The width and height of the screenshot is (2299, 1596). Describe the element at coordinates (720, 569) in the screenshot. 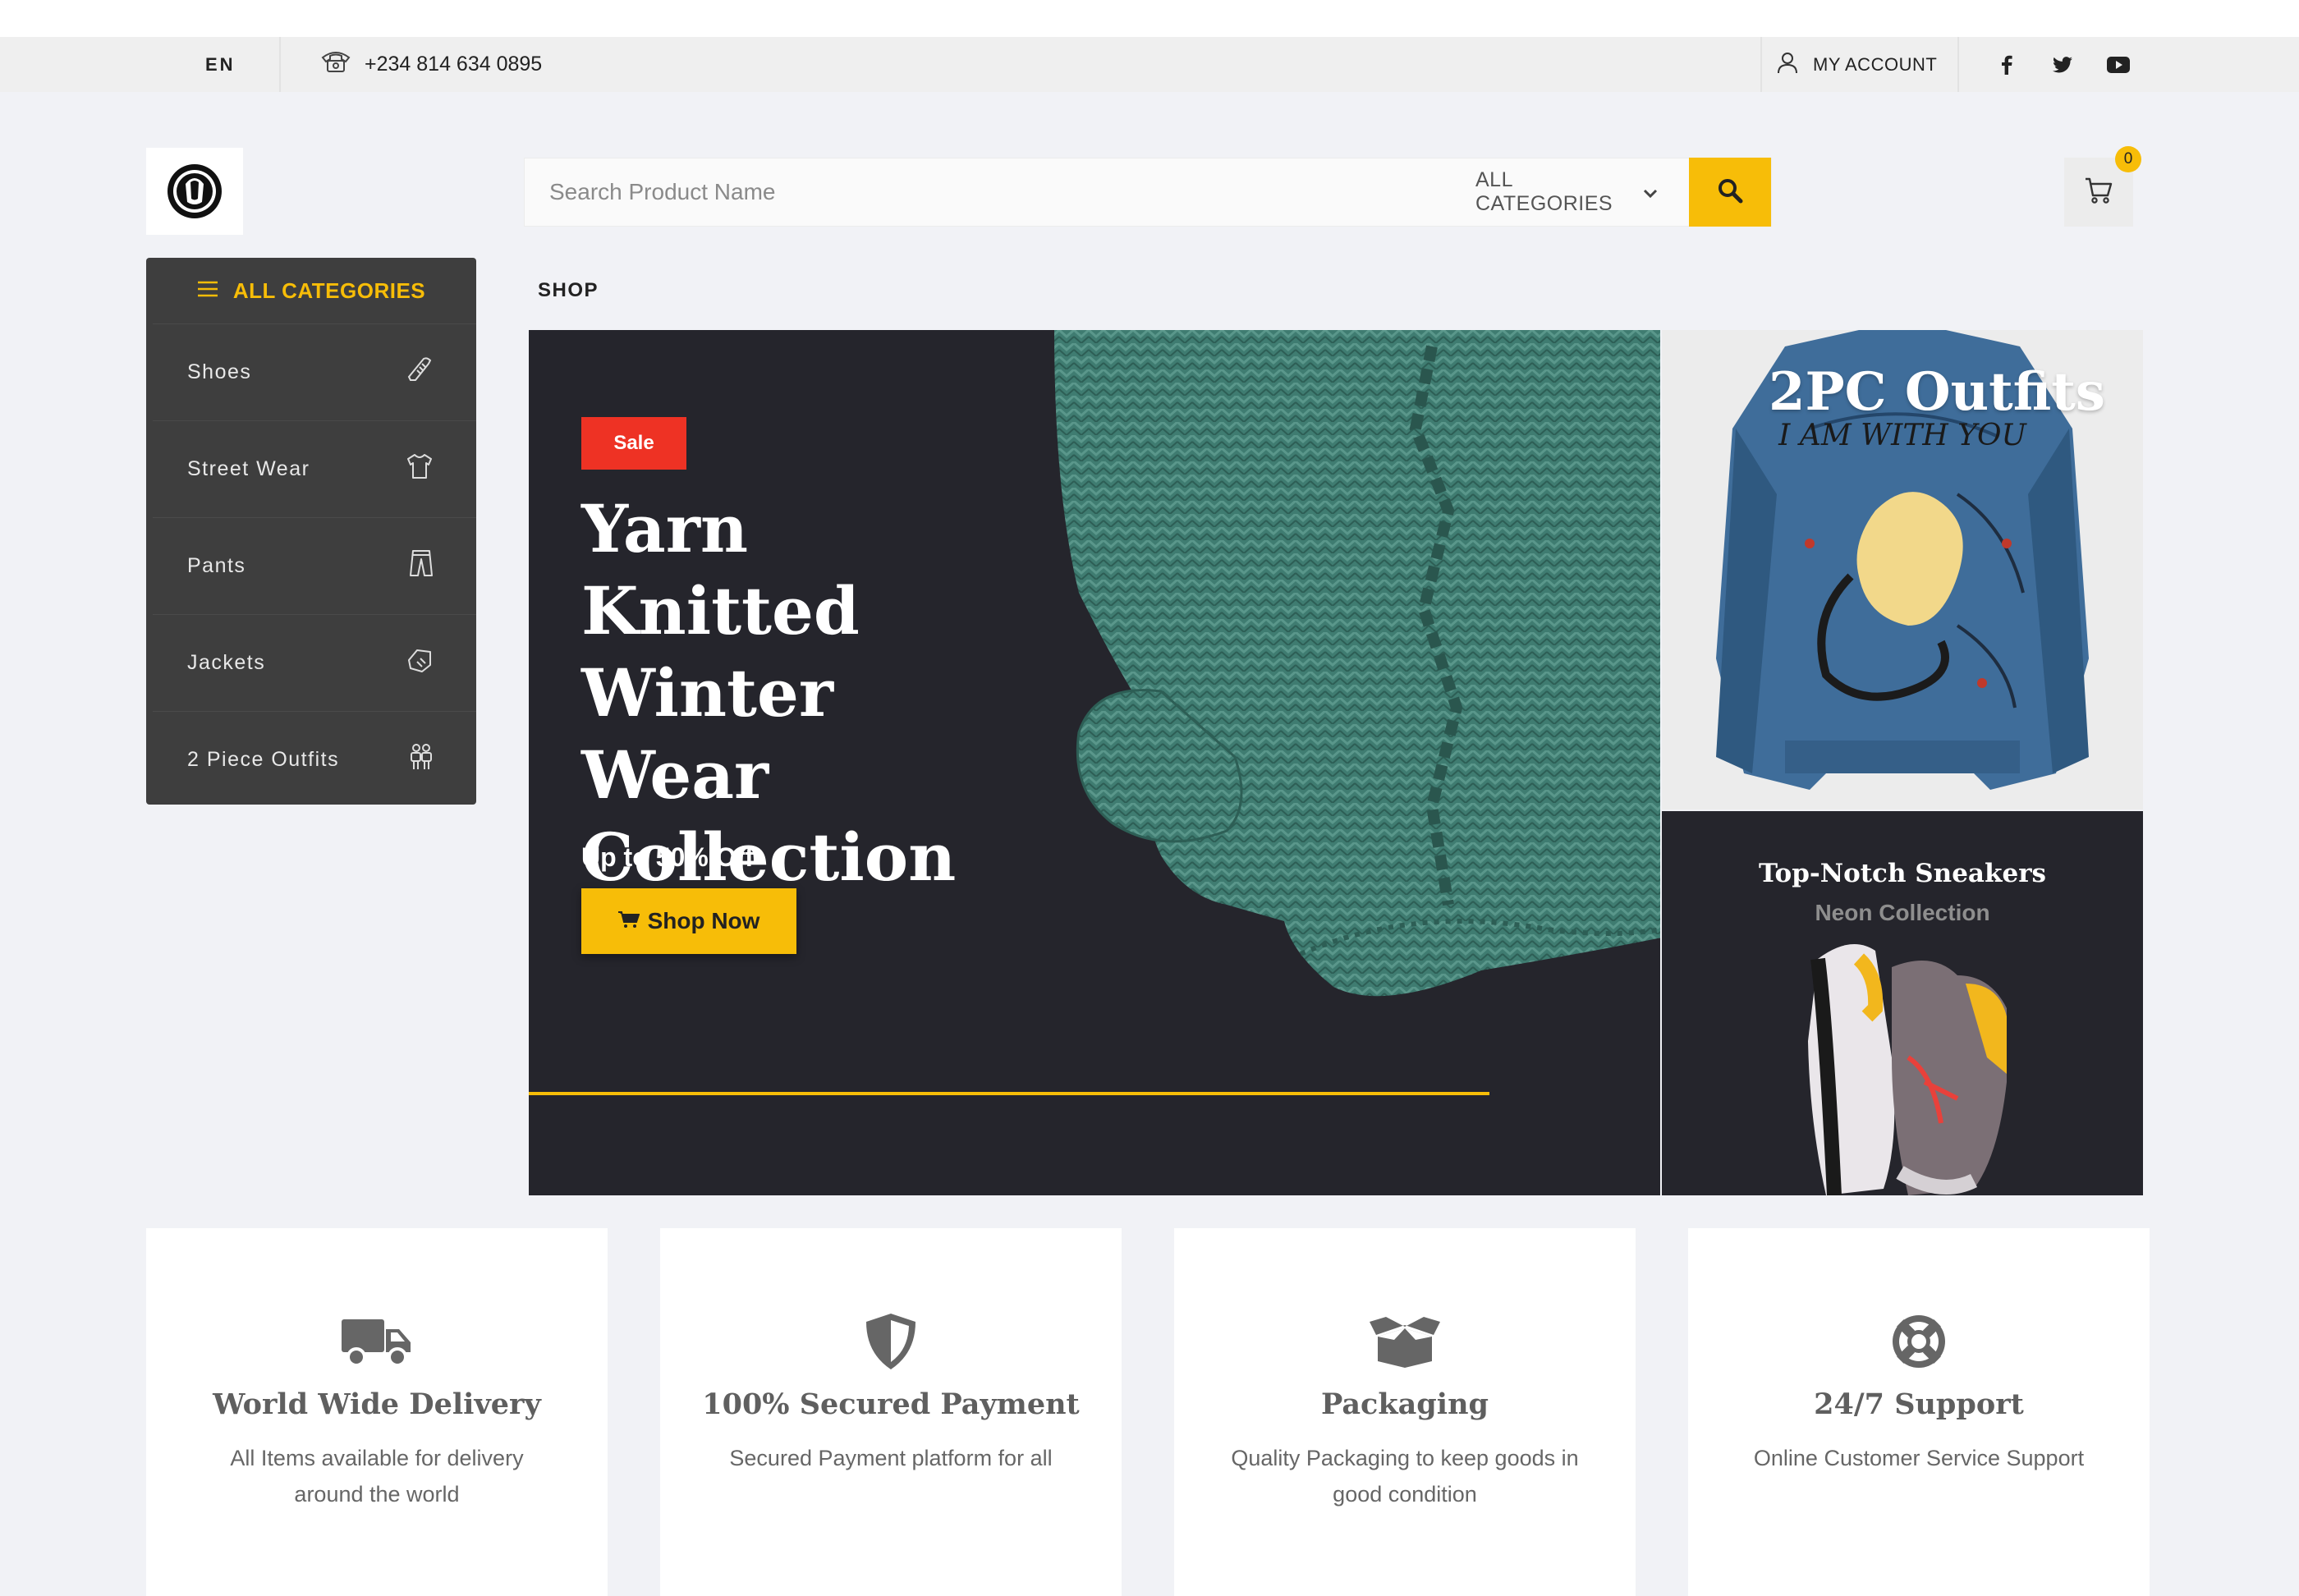

I see `hero-title-line: Yarn Knitted` at that location.